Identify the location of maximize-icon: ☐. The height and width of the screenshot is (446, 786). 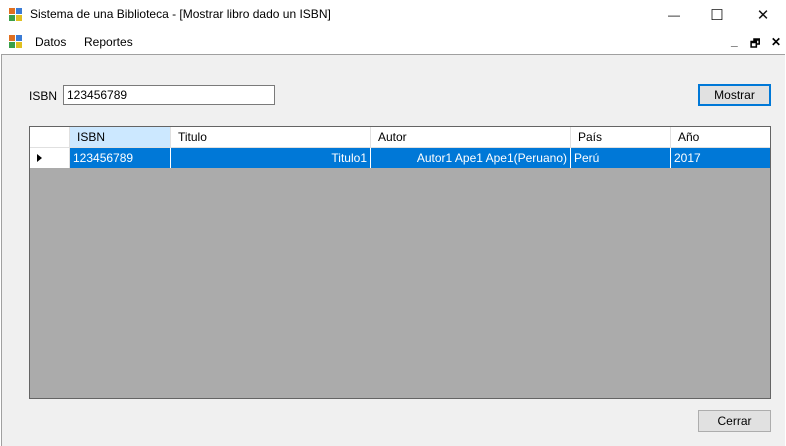
(717, 15).